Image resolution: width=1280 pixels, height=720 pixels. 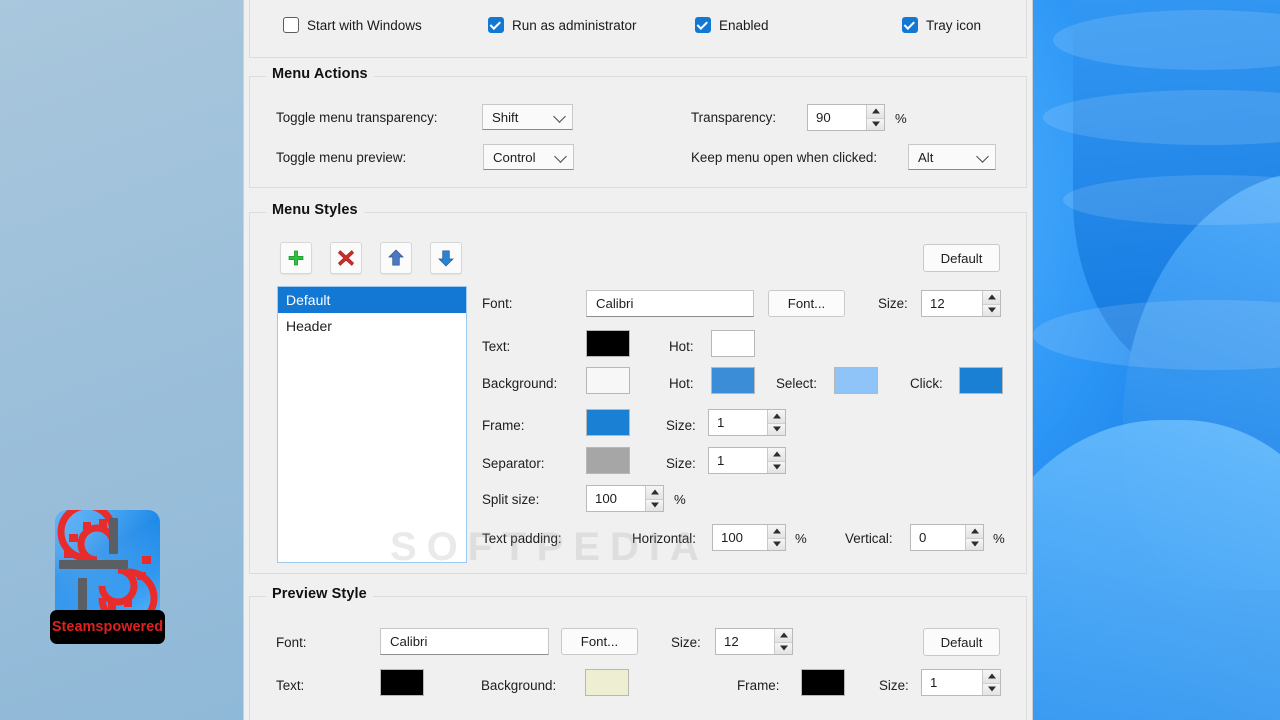 I want to click on style-click-color-swatch, so click(x=981, y=380).